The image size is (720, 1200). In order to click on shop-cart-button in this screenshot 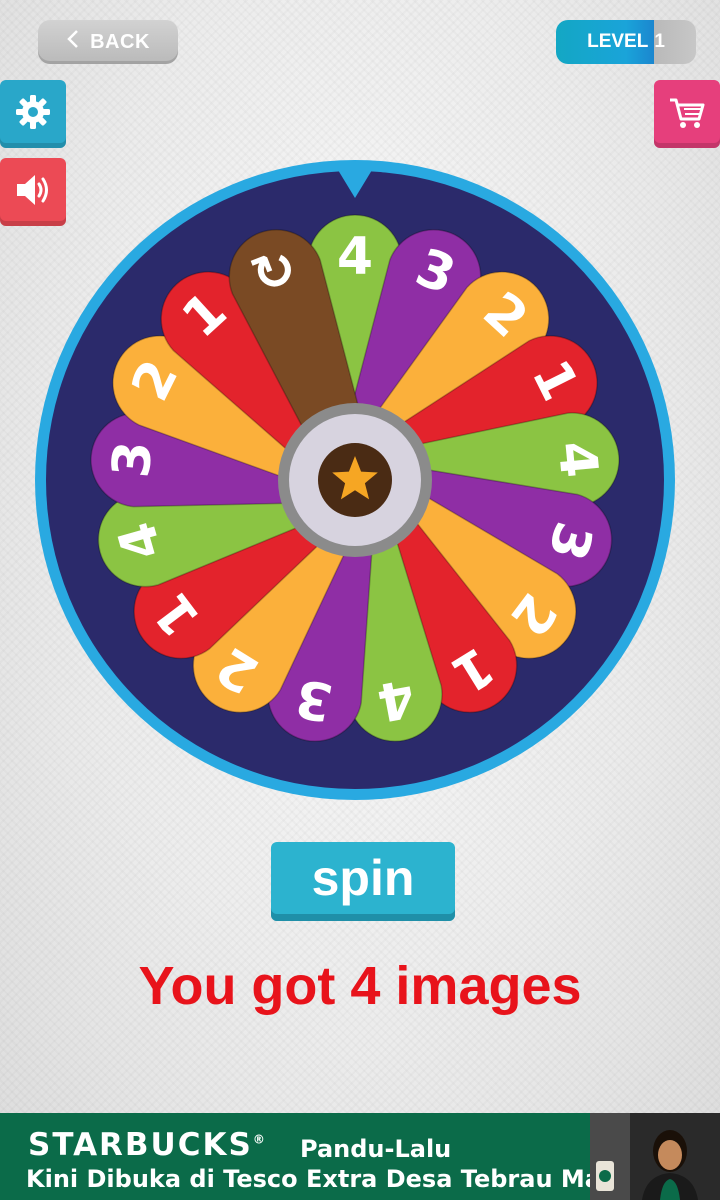, I will do `click(687, 114)`.